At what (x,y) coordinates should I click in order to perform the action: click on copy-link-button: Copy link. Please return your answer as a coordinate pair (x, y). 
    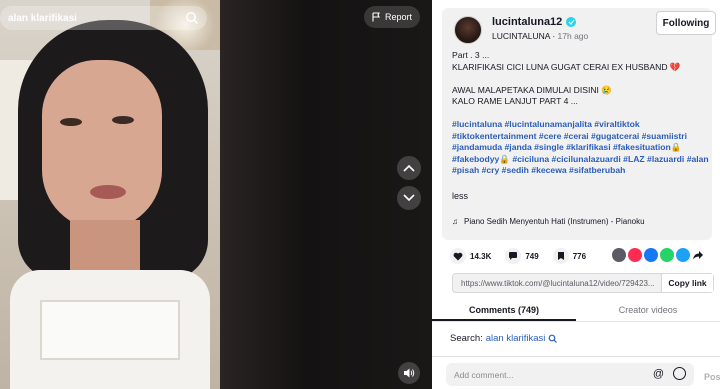
    Looking at the image, I should click on (687, 283).